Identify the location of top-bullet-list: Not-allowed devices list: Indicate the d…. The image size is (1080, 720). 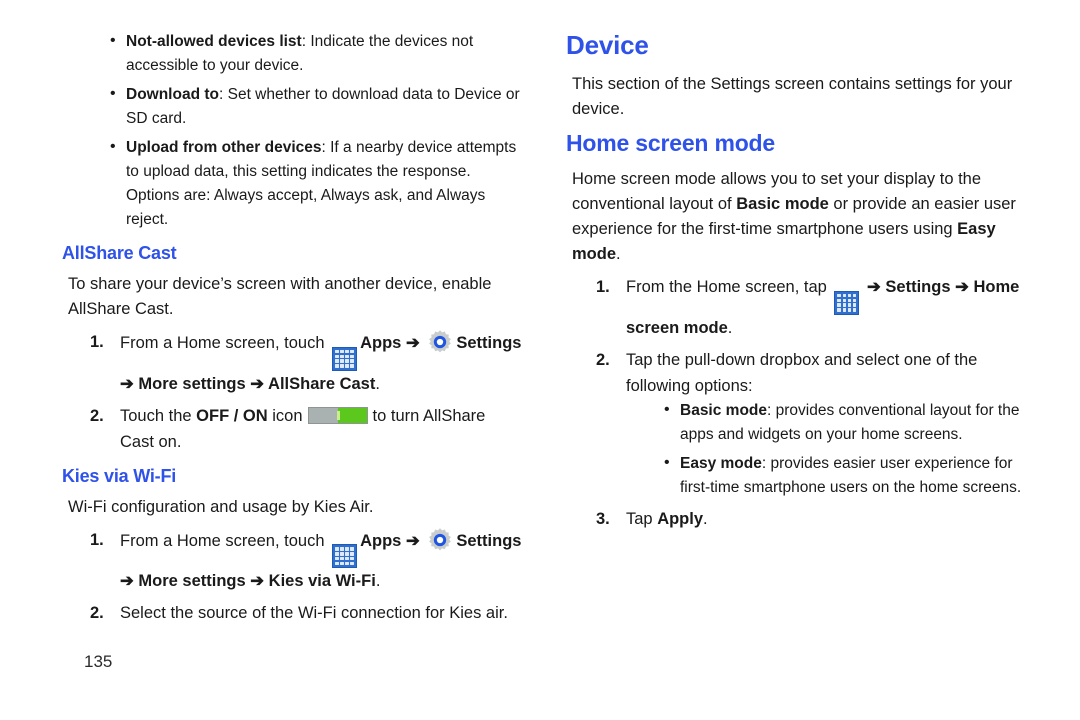
(316, 130).